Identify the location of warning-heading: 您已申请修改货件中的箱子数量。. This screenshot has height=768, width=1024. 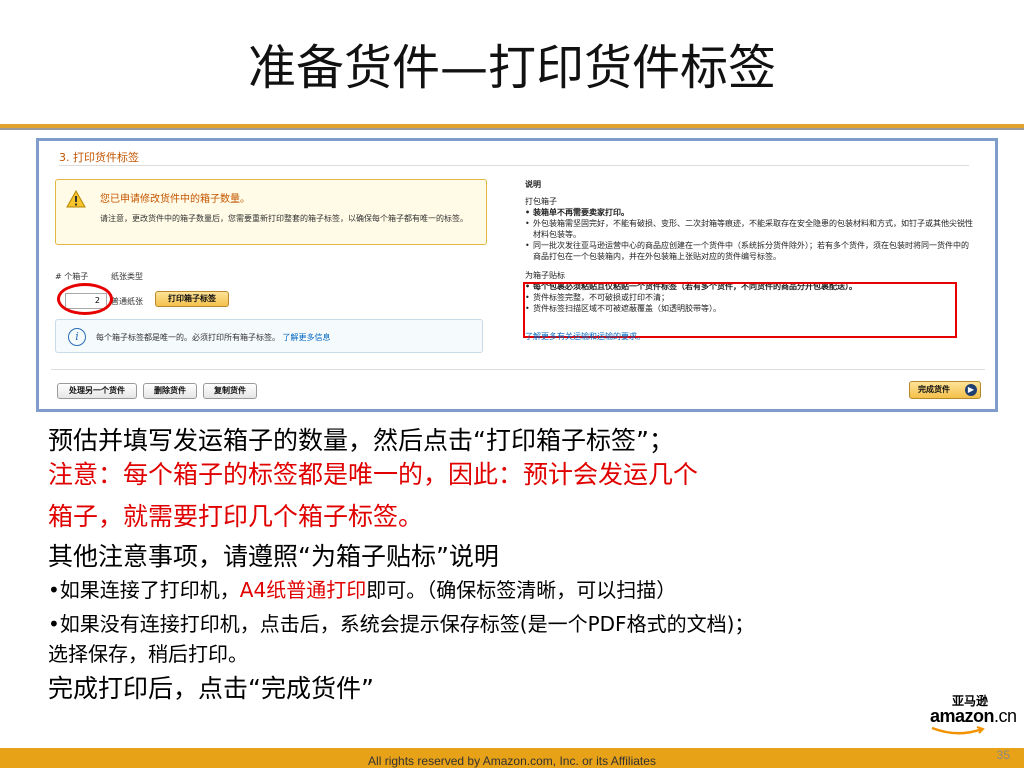
(175, 199).